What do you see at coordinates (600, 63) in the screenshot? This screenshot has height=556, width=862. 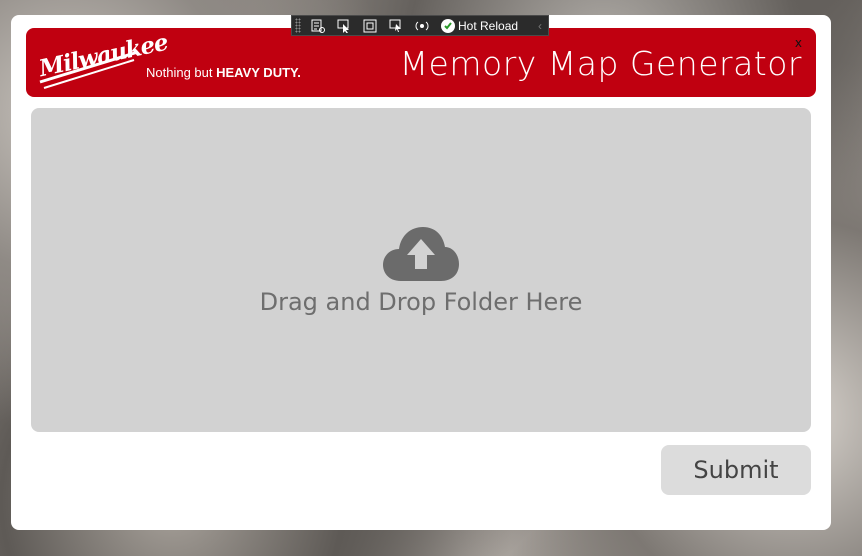 I see `app-title: Memory Map Generator` at bounding box center [600, 63].